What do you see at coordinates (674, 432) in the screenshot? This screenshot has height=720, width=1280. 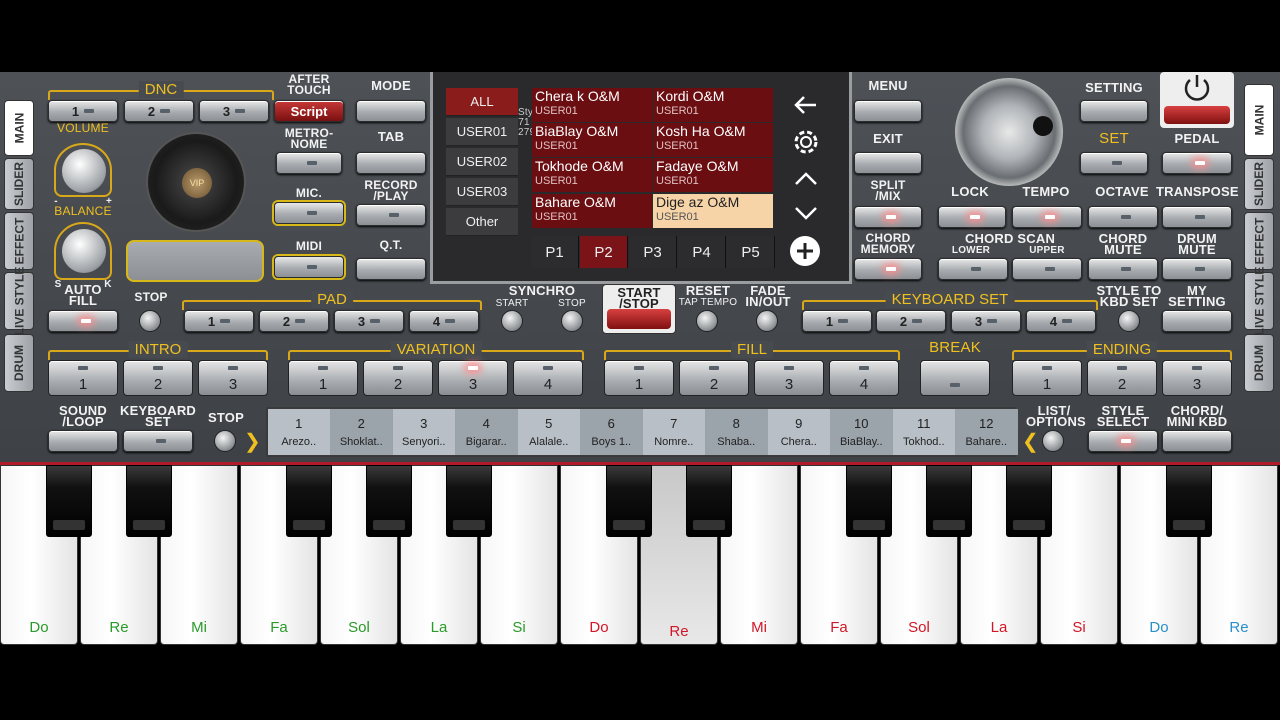 I see `style-slot: 7 Nomre..` at bounding box center [674, 432].